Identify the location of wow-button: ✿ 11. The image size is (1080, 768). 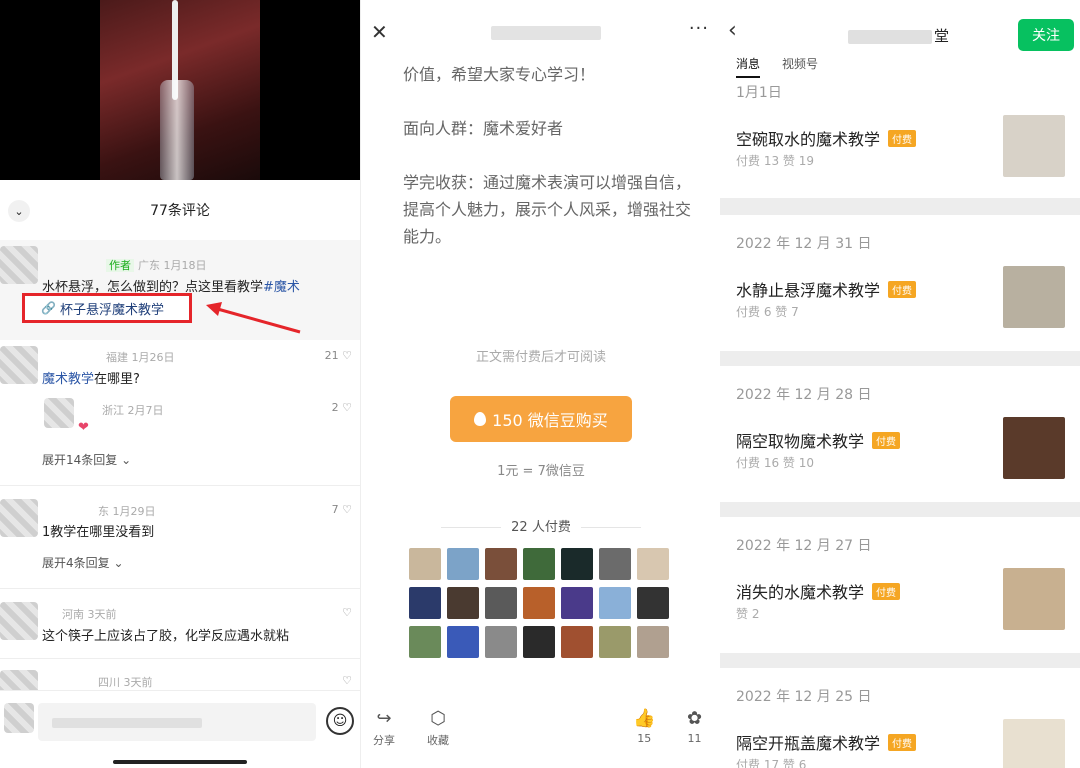
(694, 726).